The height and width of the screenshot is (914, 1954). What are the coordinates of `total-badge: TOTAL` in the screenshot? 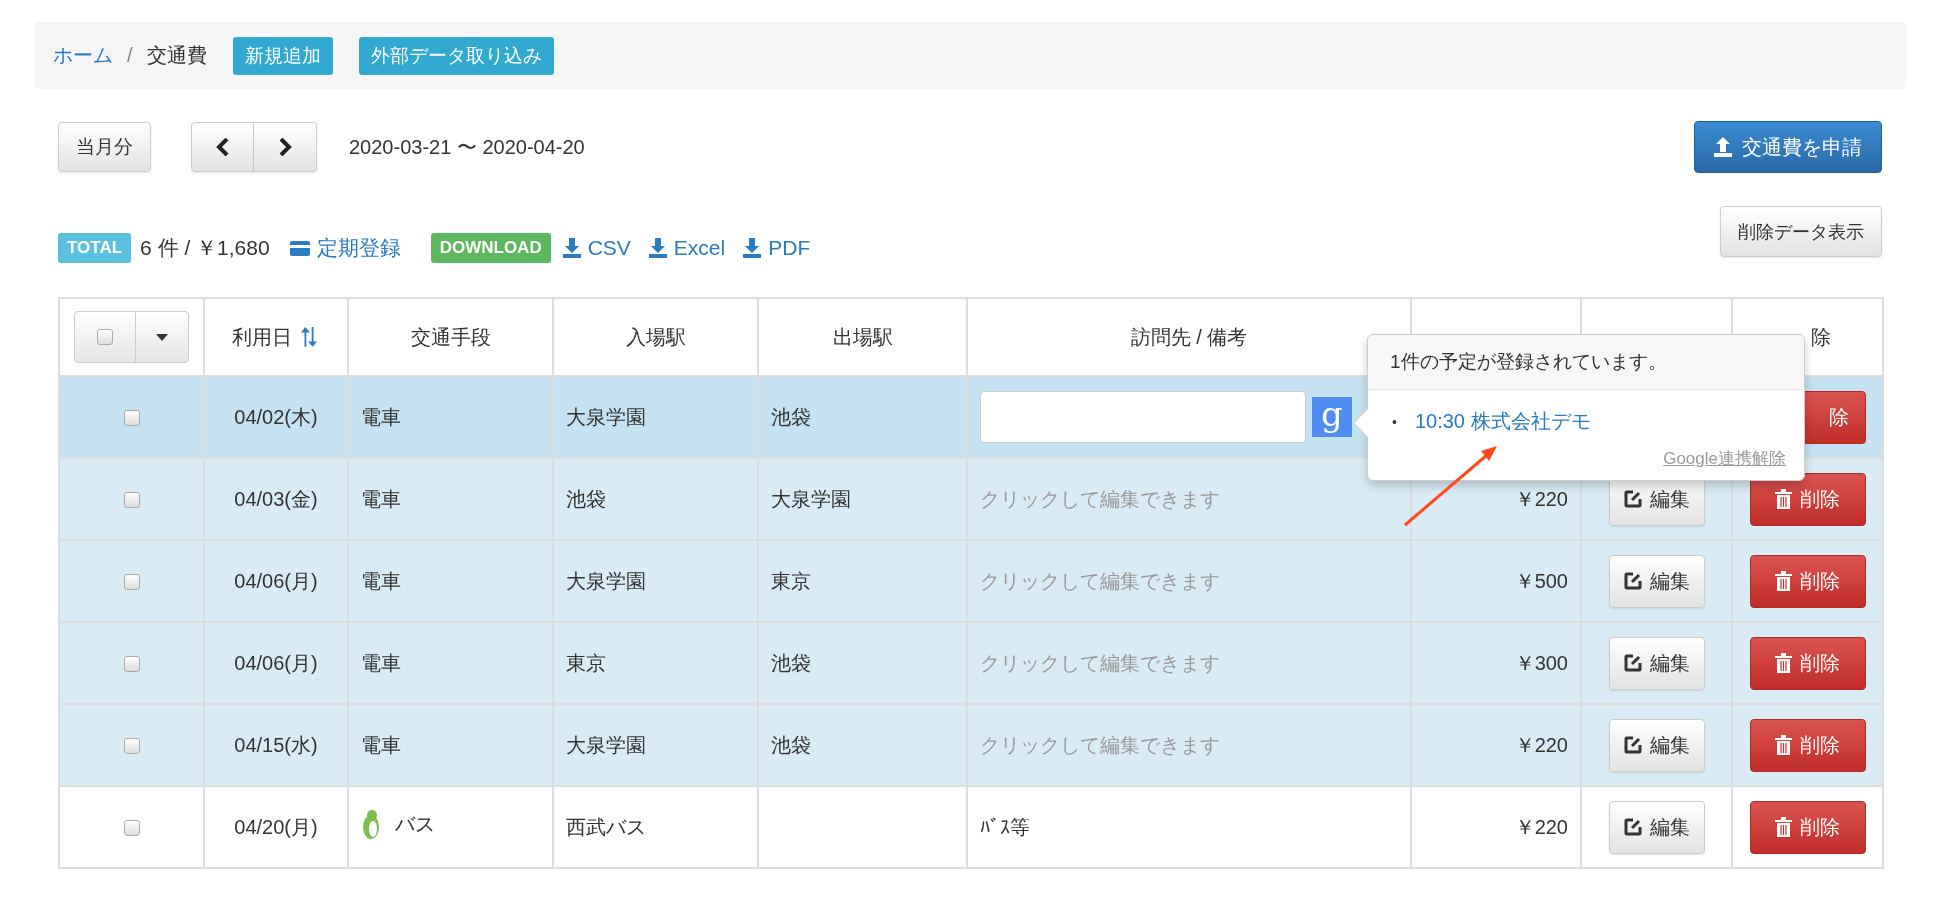 It's located at (95, 248).